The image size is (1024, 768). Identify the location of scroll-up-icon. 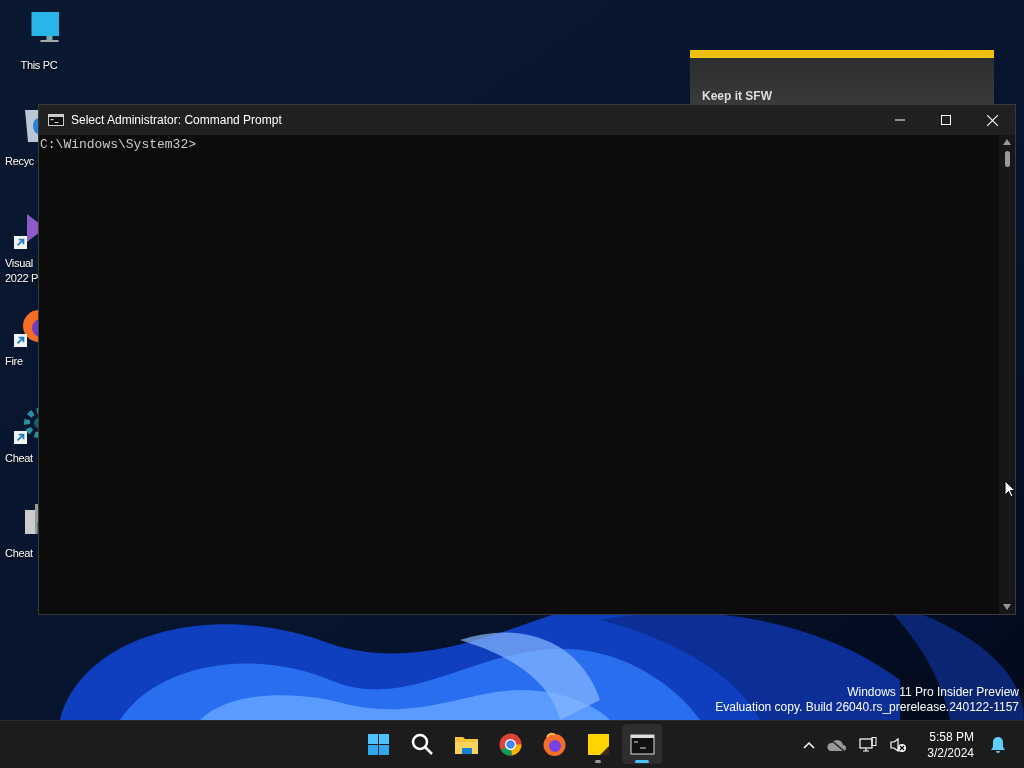
(1007, 142).